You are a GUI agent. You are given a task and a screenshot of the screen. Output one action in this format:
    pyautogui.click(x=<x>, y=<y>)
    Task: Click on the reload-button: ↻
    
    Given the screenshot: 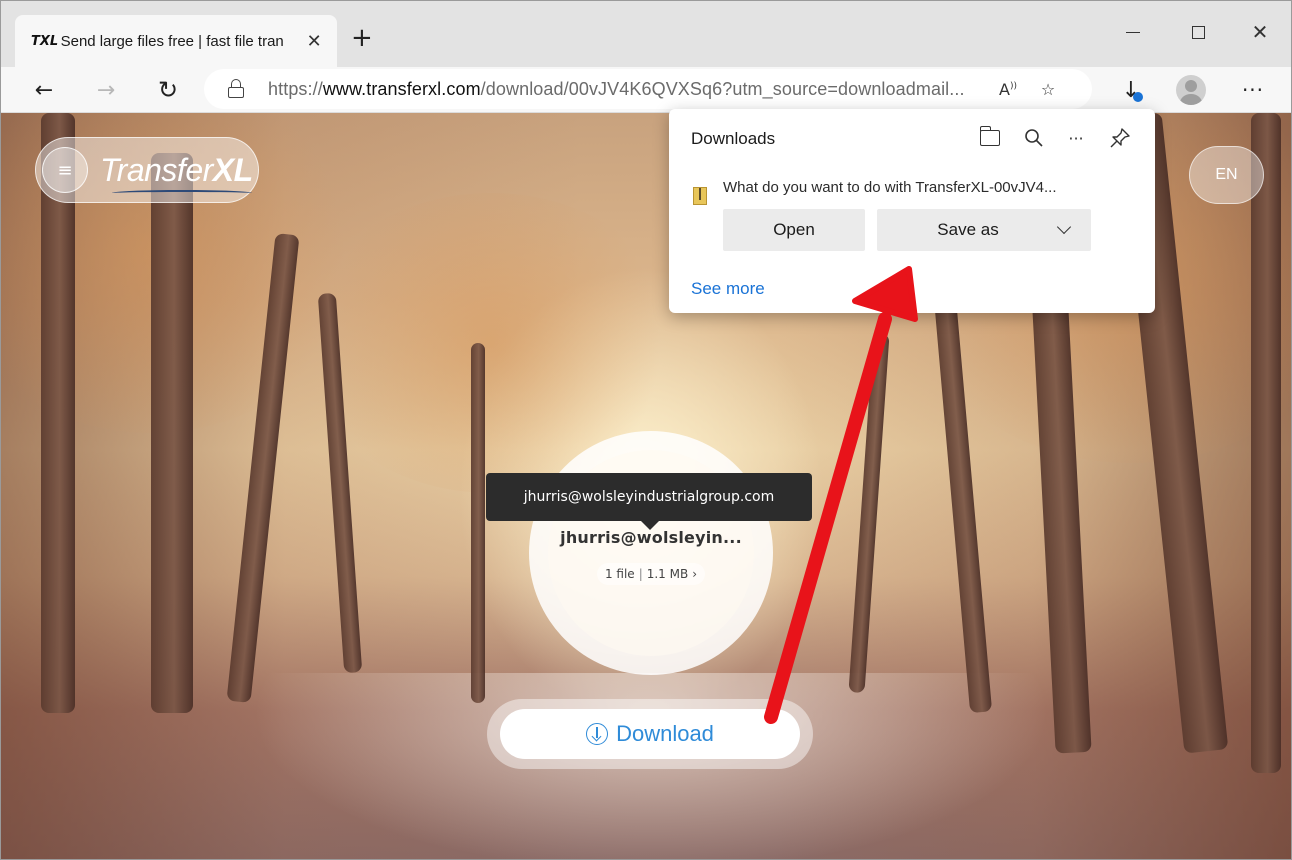 What is the action you would take?
    pyautogui.click(x=168, y=90)
    